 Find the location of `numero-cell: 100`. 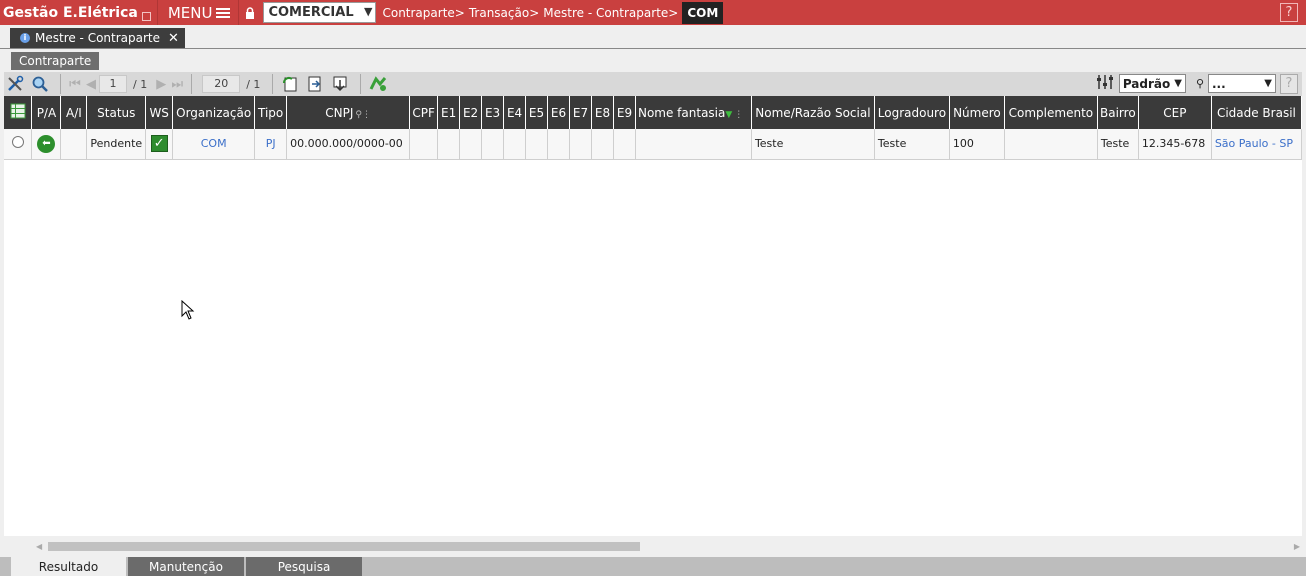

numero-cell: 100 is located at coordinates (977, 144).